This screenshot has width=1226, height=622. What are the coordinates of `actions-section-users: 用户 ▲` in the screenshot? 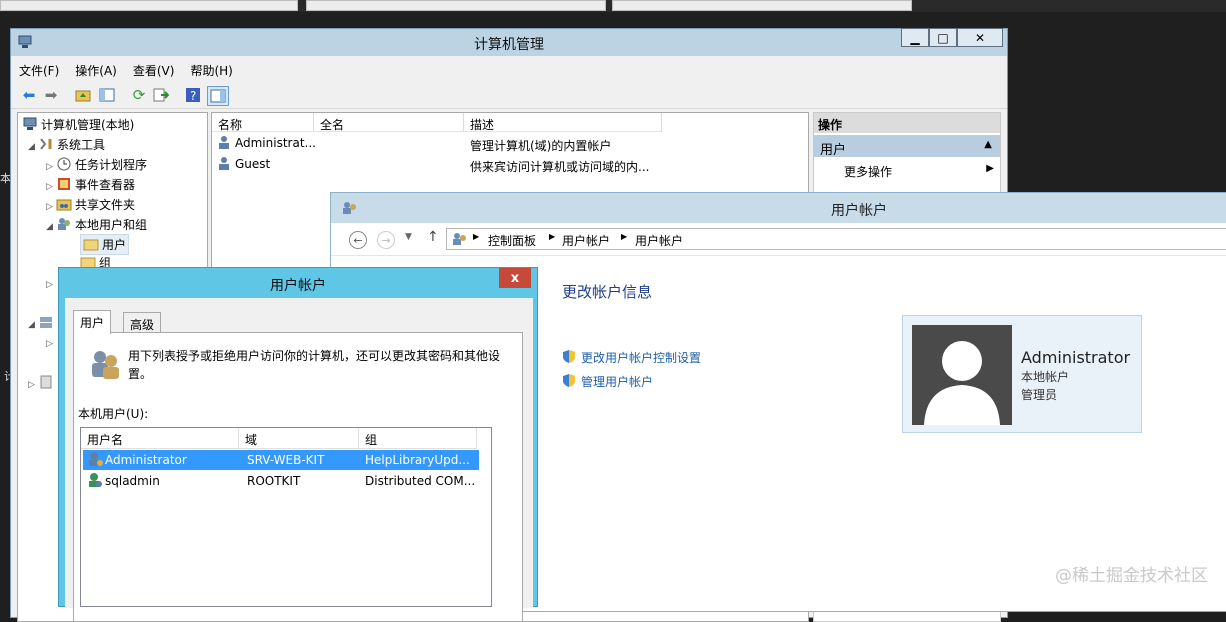 It's located at (907, 146).